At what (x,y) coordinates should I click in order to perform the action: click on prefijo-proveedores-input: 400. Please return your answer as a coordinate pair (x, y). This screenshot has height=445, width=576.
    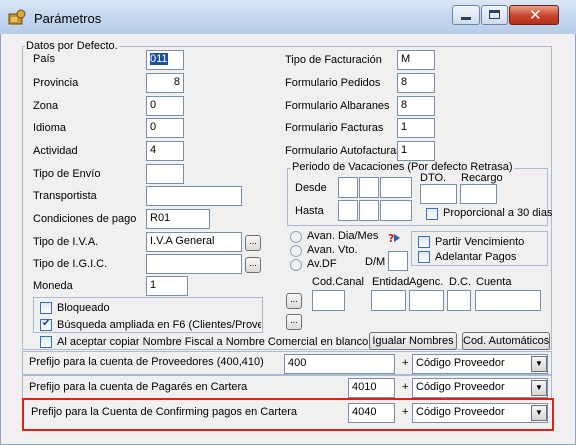
    Looking at the image, I should click on (339, 364).